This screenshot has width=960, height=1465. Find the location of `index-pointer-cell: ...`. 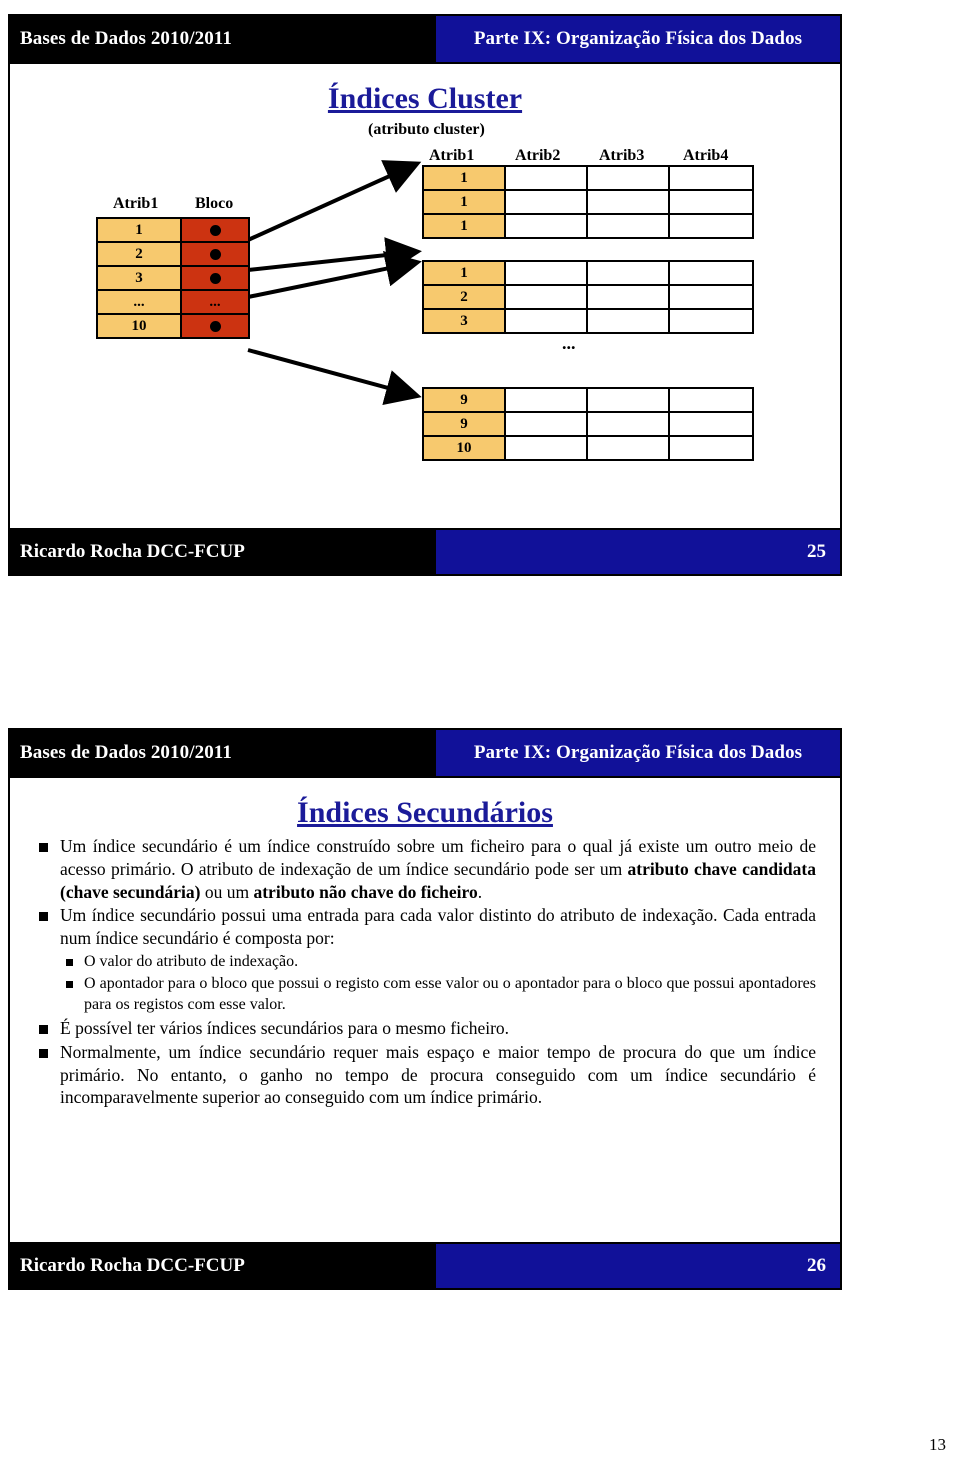

index-pointer-cell: ... is located at coordinates (215, 302).